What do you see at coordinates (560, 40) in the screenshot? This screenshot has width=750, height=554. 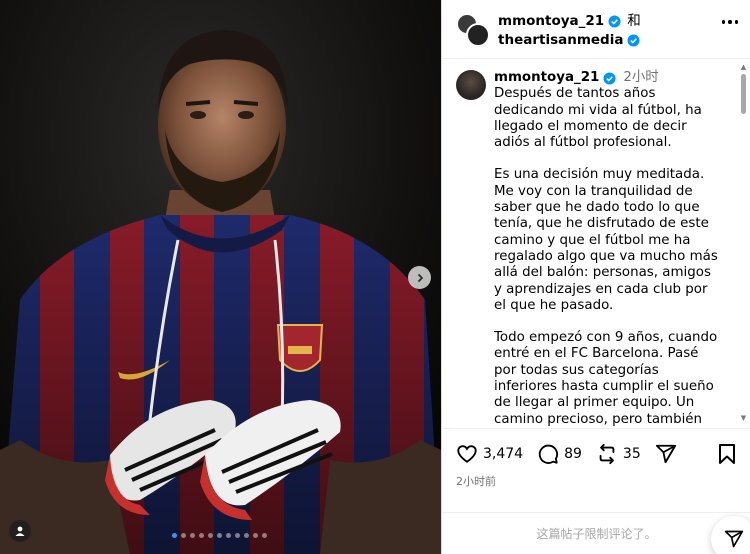 I see `coauthor-username: theartisanmedia` at bounding box center [560, 40].